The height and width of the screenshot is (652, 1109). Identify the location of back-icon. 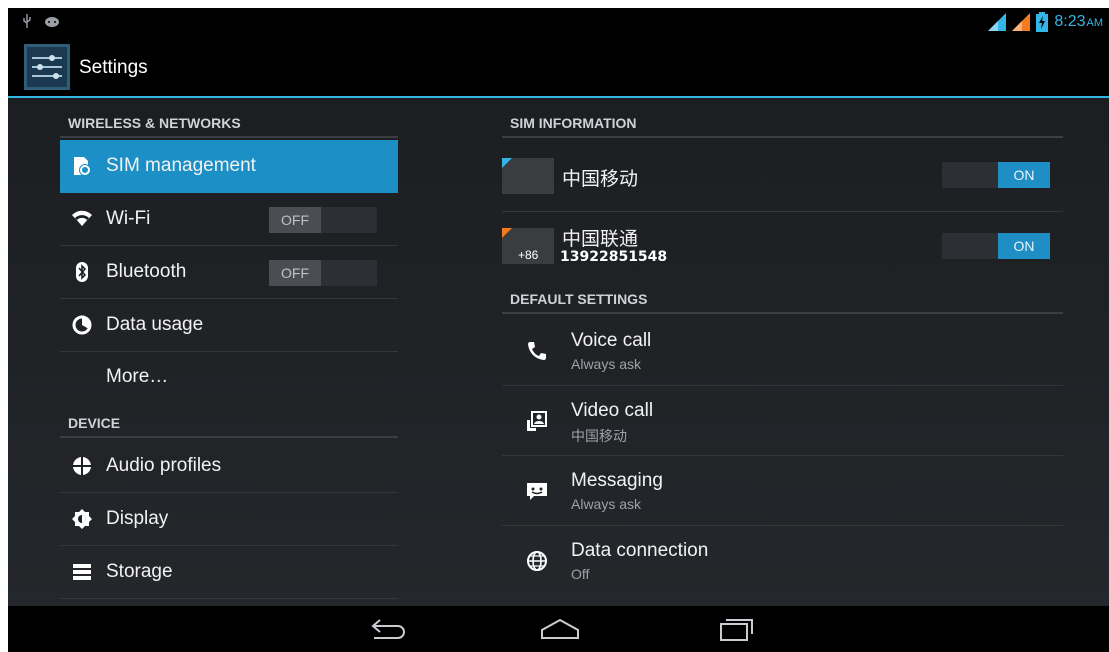
(386, 629).